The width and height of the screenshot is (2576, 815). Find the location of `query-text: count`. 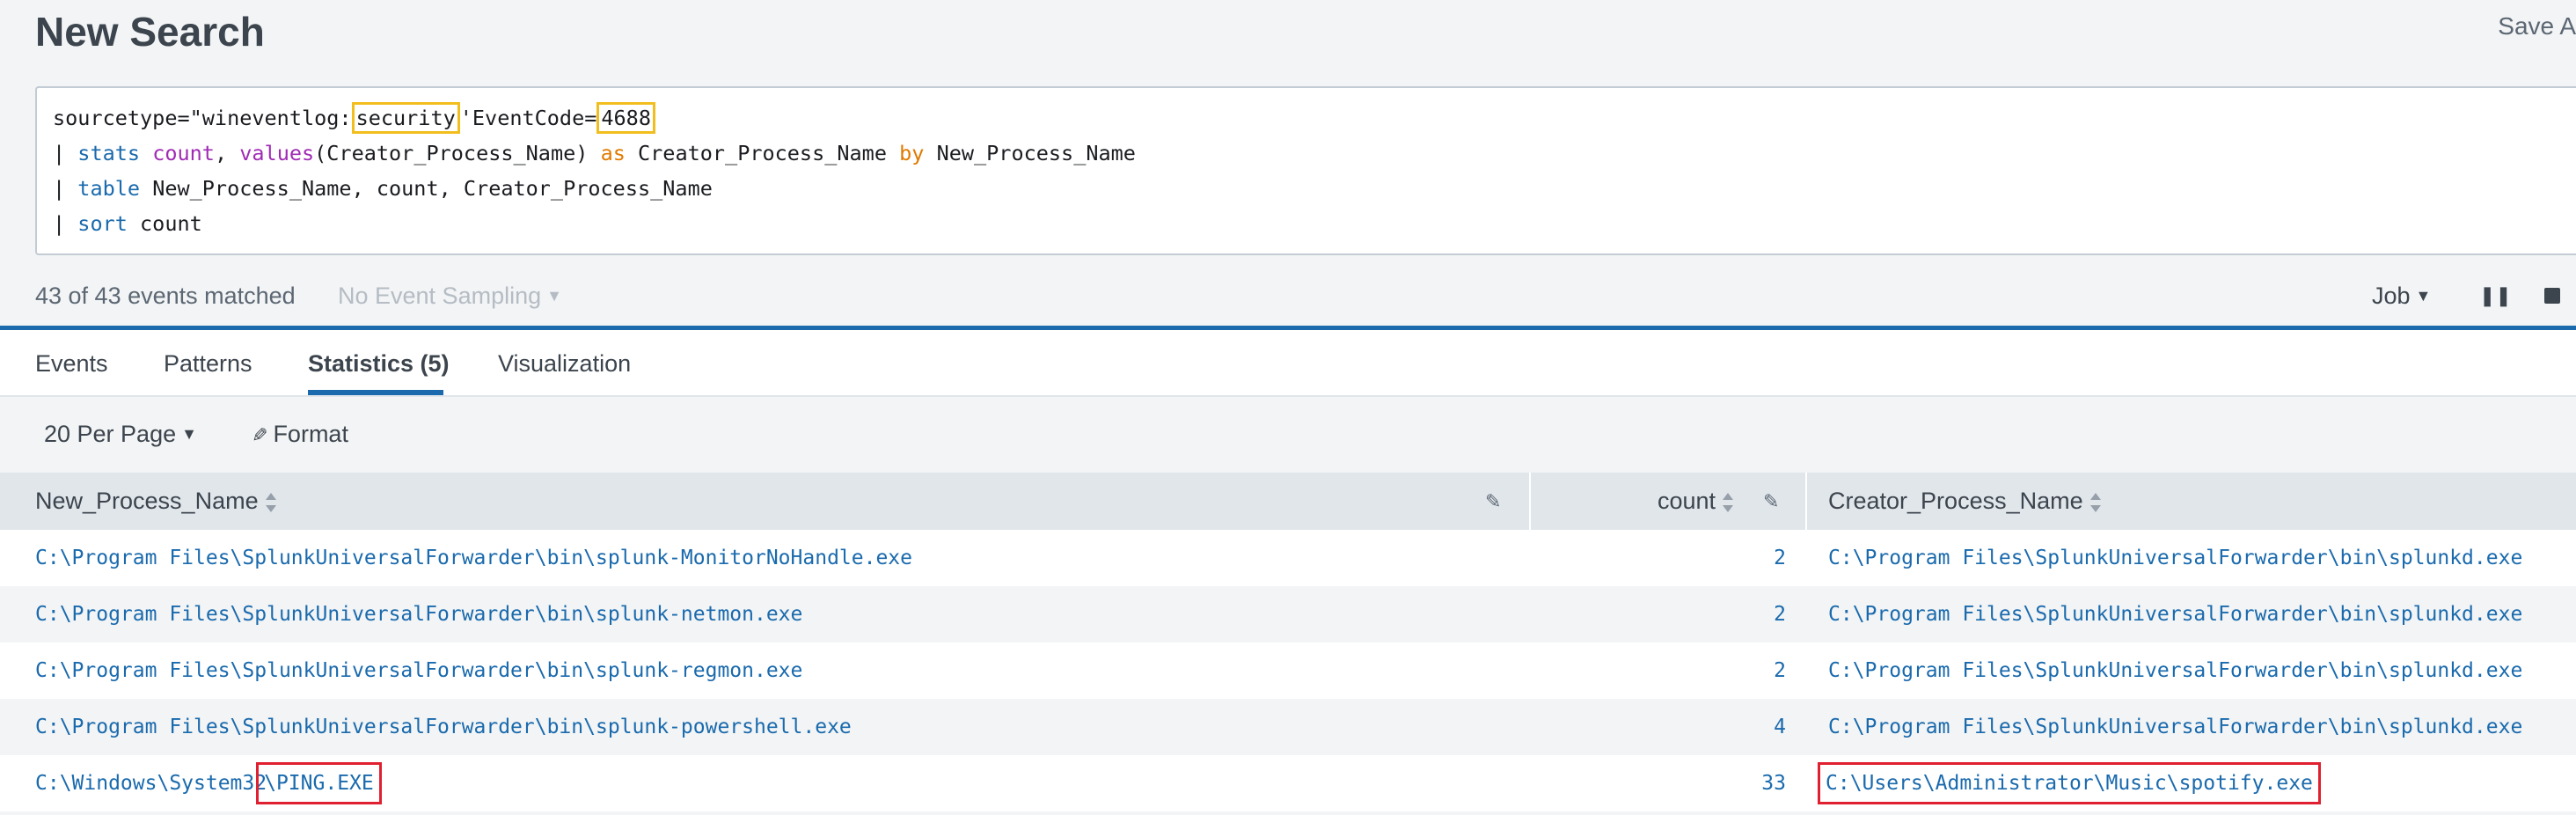

query-text: count is located at coordinates (164, 224).